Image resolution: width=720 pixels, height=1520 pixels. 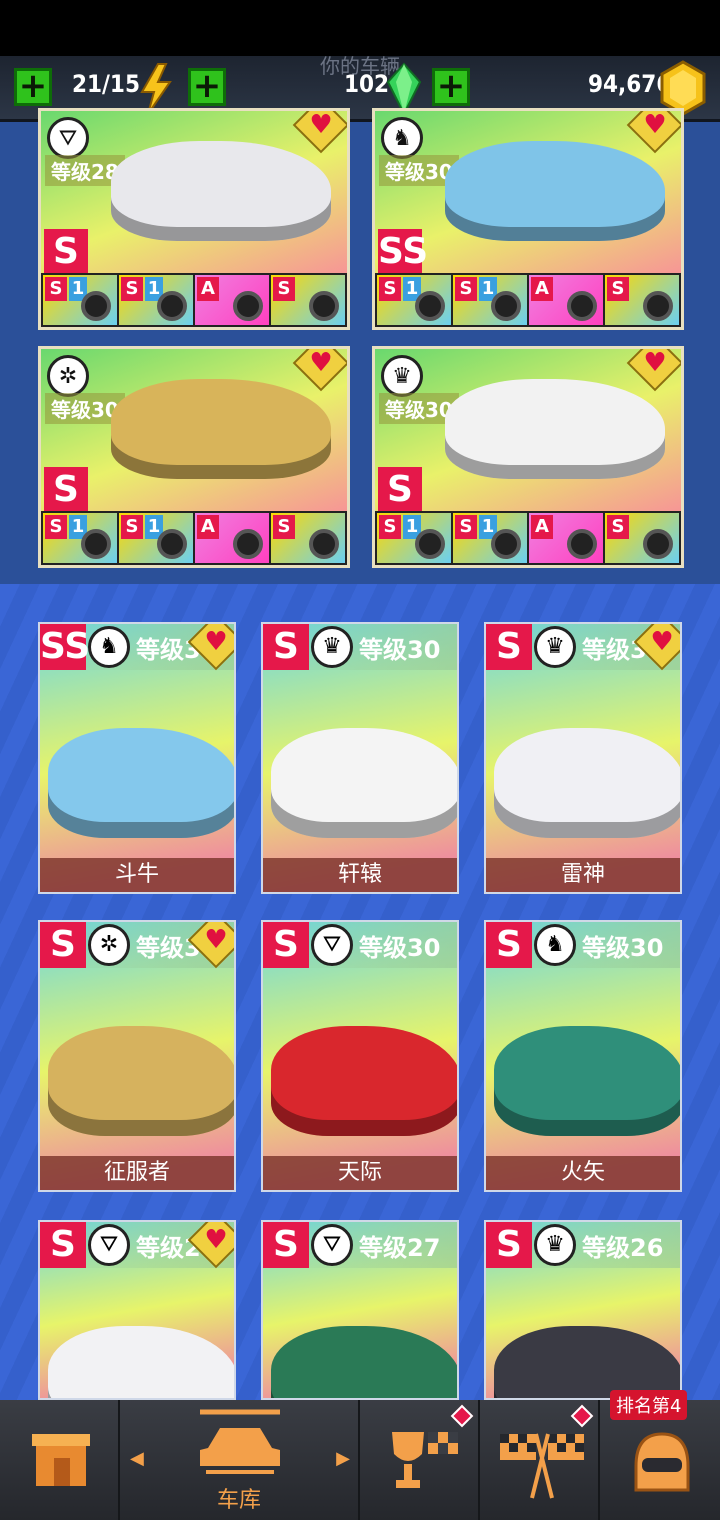 I want to click on crown-emblem-icon: ♛, so click(x=402, y=376).